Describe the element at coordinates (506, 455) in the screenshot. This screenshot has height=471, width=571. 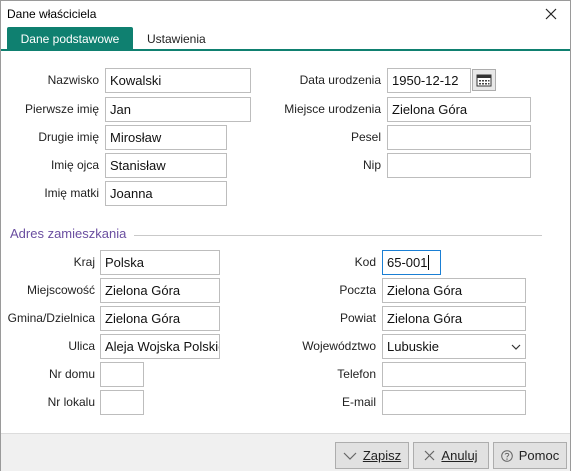
I see `help-icon` at that location.